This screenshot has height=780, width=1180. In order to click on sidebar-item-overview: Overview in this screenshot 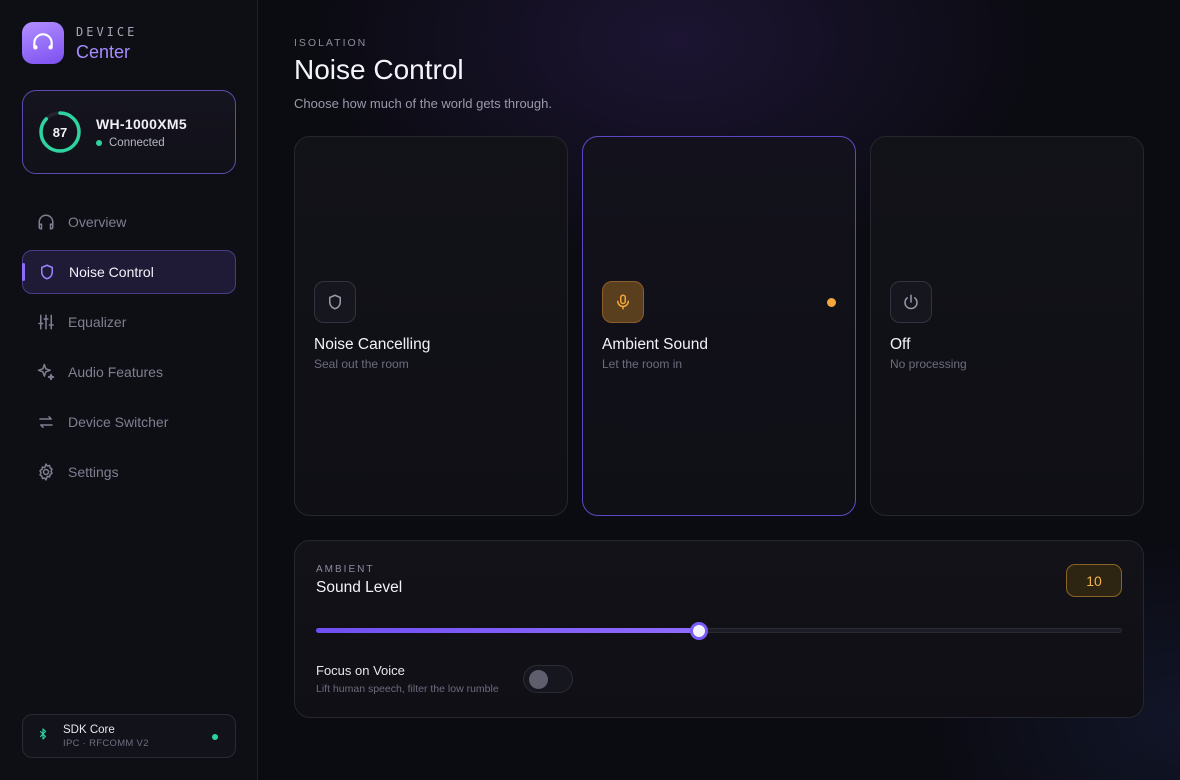, I will do `click(129, 222)`.